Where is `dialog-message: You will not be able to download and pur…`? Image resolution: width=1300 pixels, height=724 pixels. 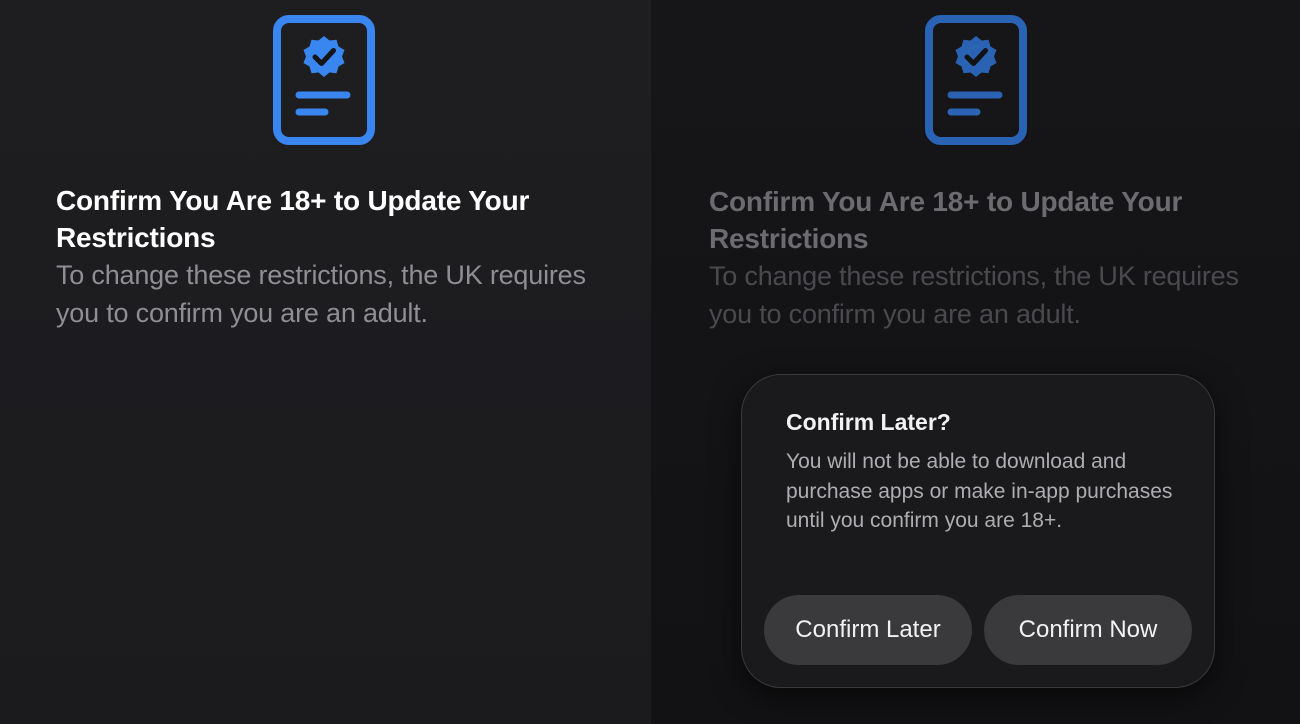 dialog-message: You will not be able to download and pur… is located at coordinates (979, 491).